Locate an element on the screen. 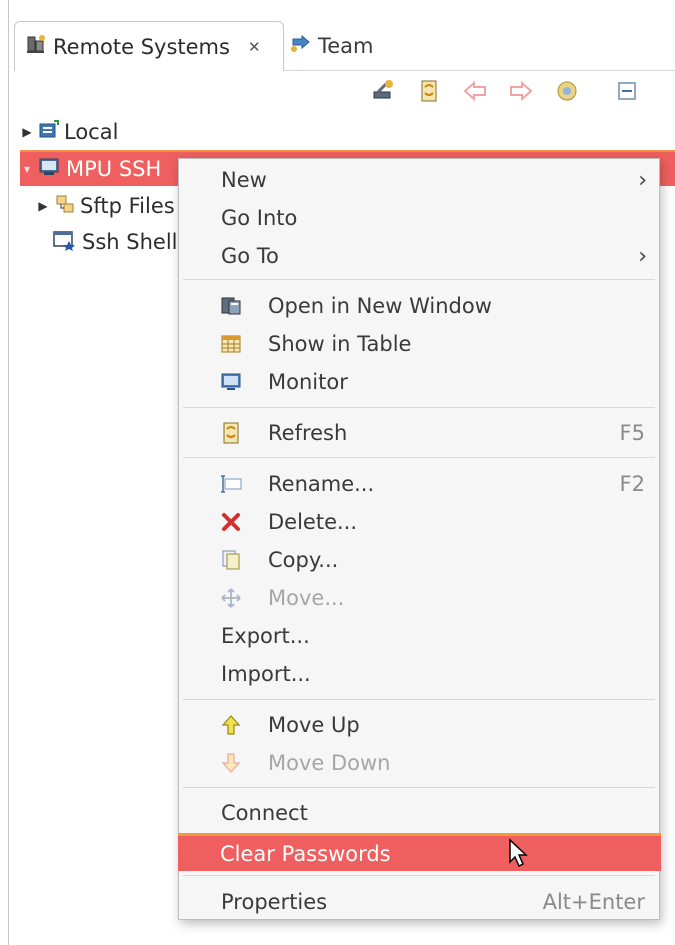  home-button is located at coordinates (567, 93).